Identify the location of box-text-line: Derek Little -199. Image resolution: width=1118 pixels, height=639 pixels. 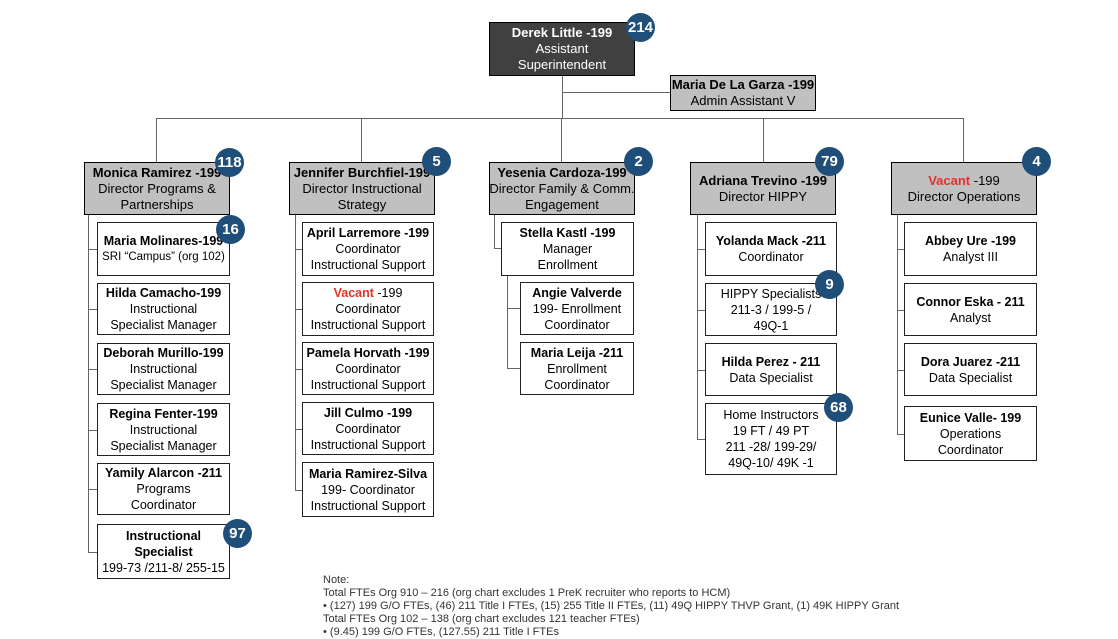
(562, 32).